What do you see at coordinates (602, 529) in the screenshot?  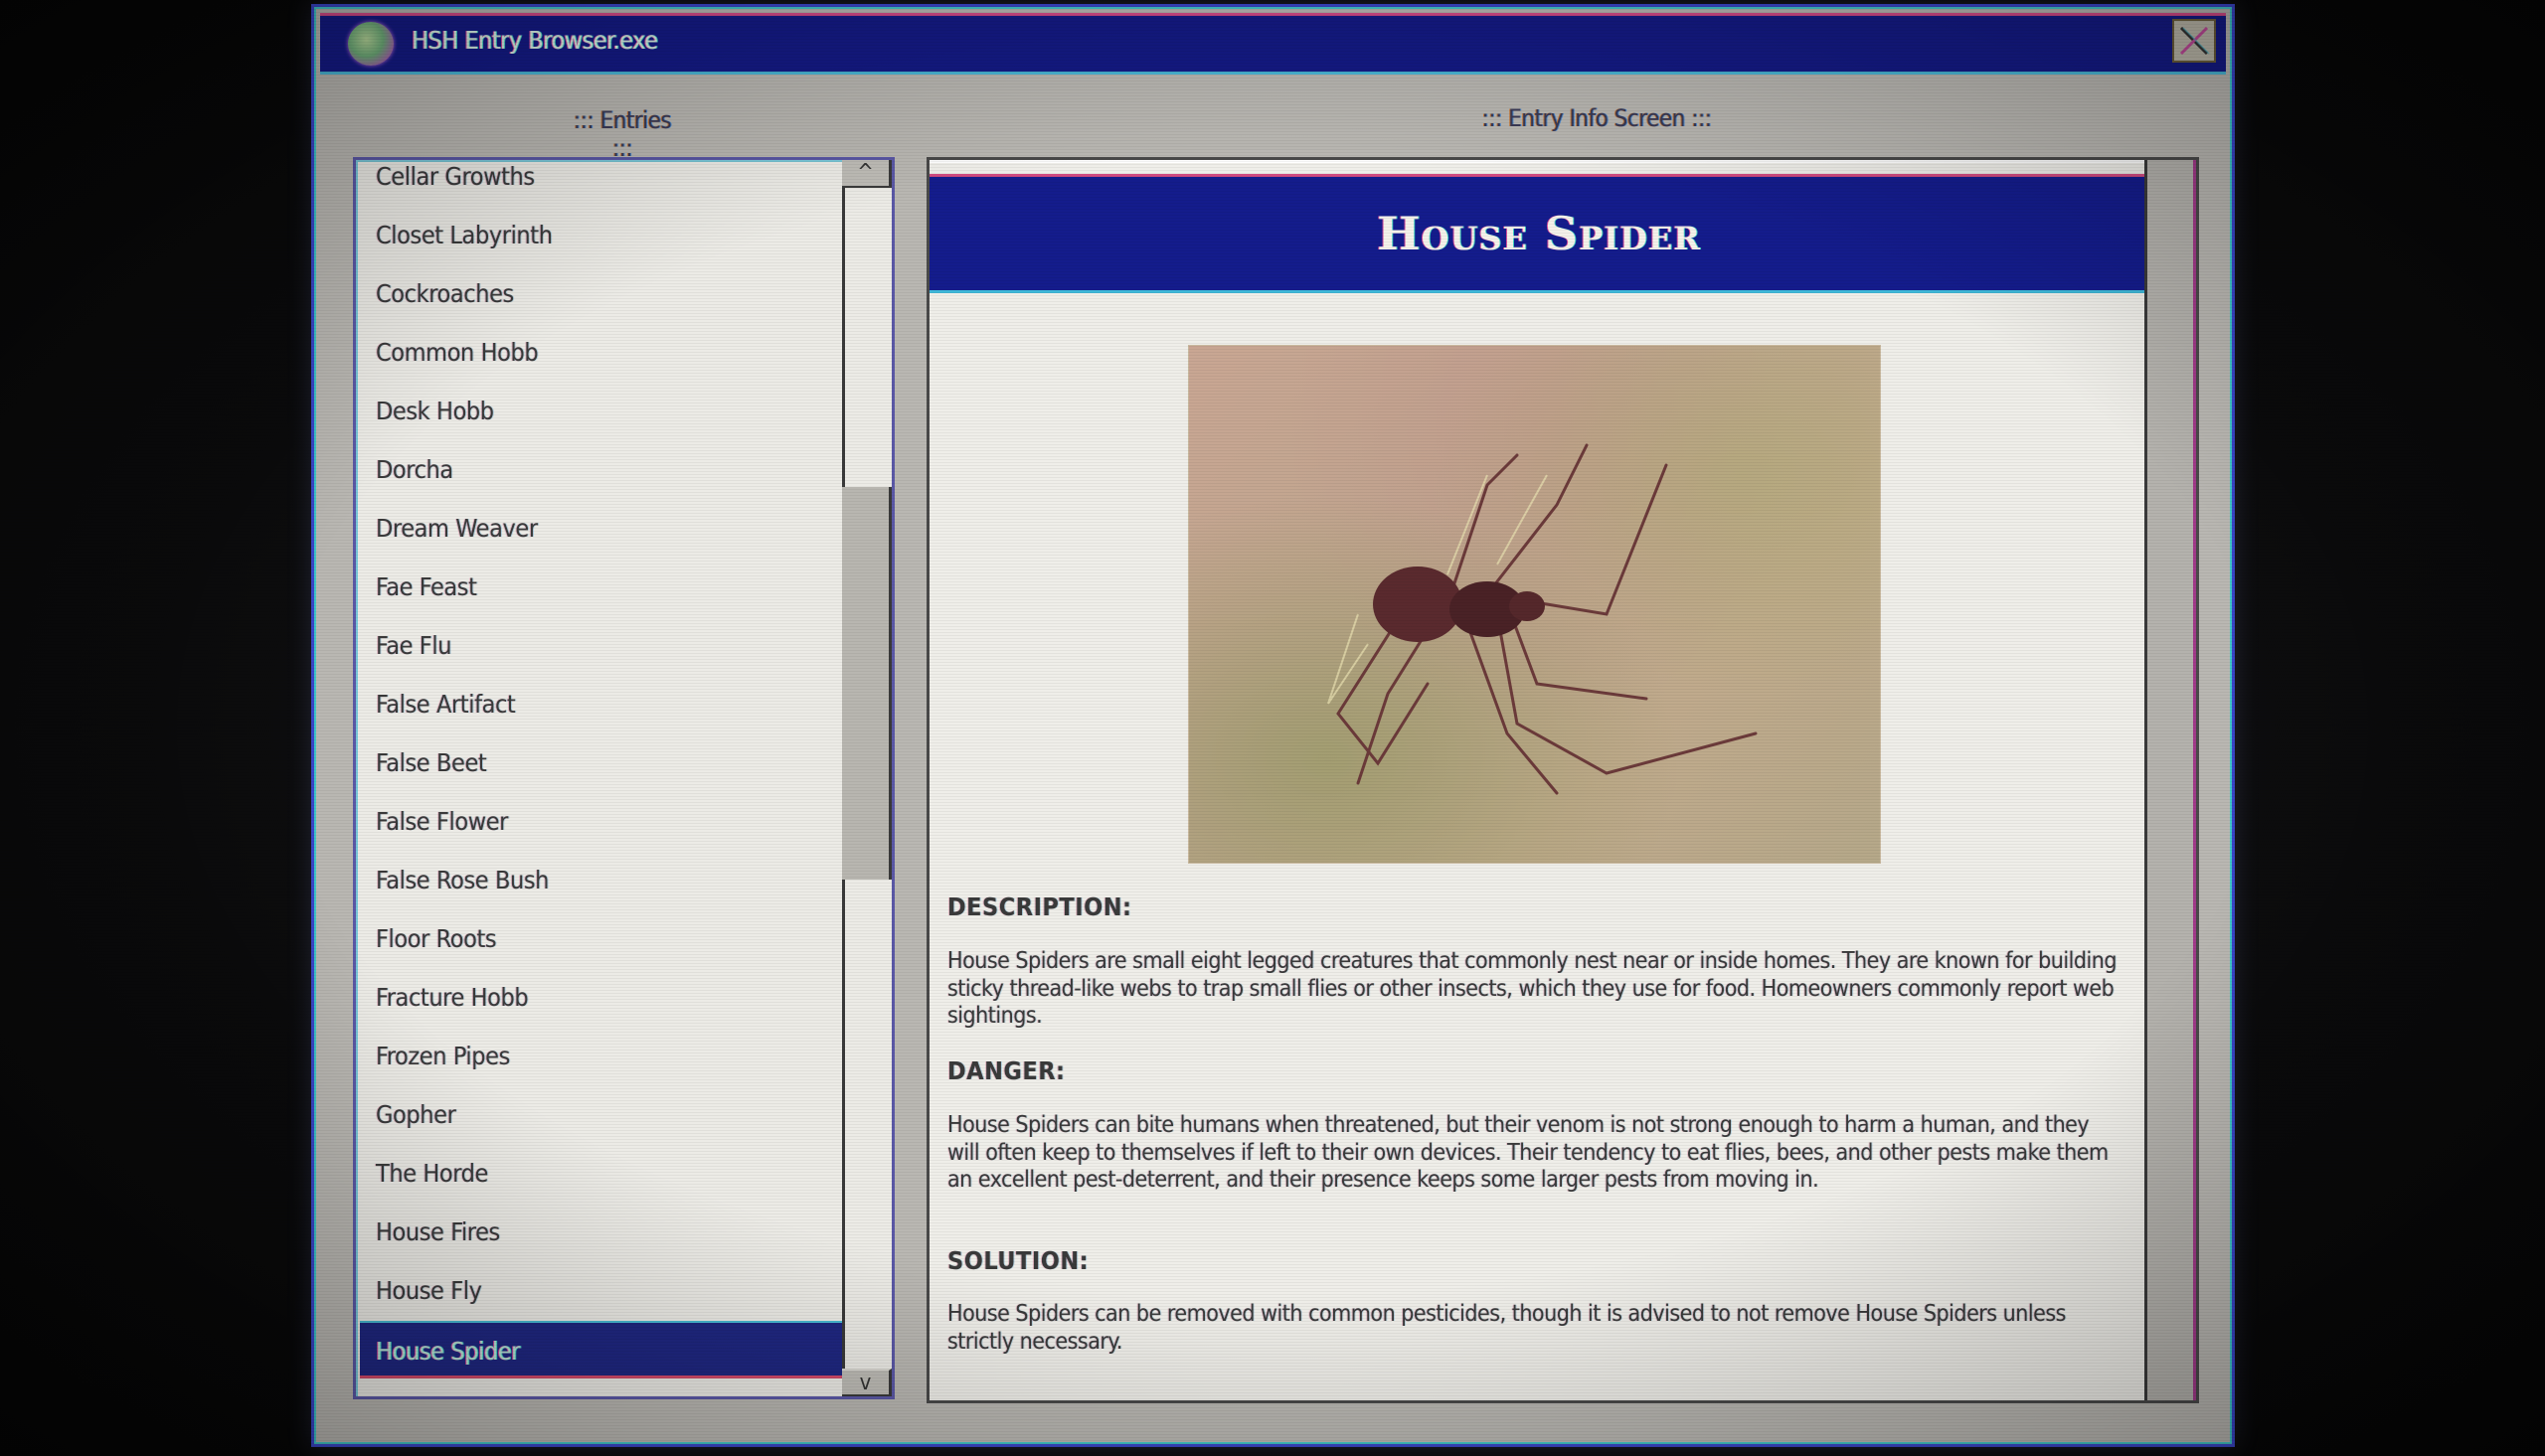 I see `list-item: Dream Weaver` at bounding box center [602, 529].